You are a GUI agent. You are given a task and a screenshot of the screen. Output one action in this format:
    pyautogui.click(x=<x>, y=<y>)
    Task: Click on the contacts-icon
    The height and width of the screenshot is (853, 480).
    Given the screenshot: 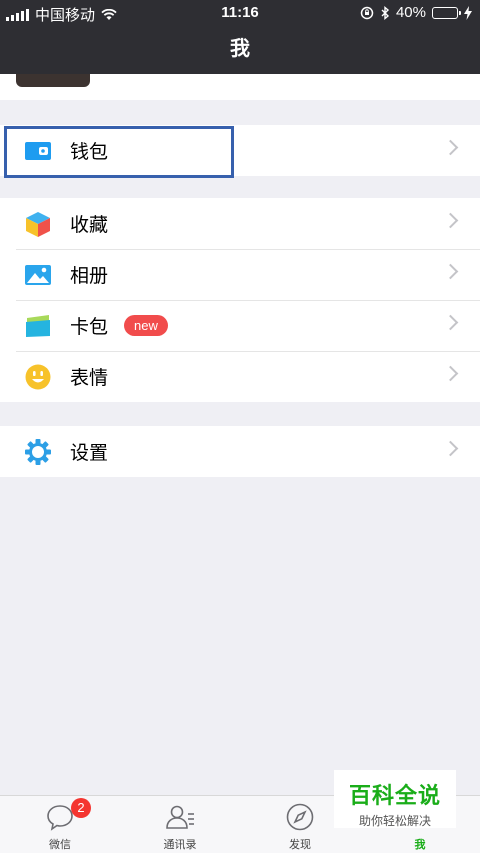 What is the action you would take?
    pyautogui.click(x=180, y=817)
    